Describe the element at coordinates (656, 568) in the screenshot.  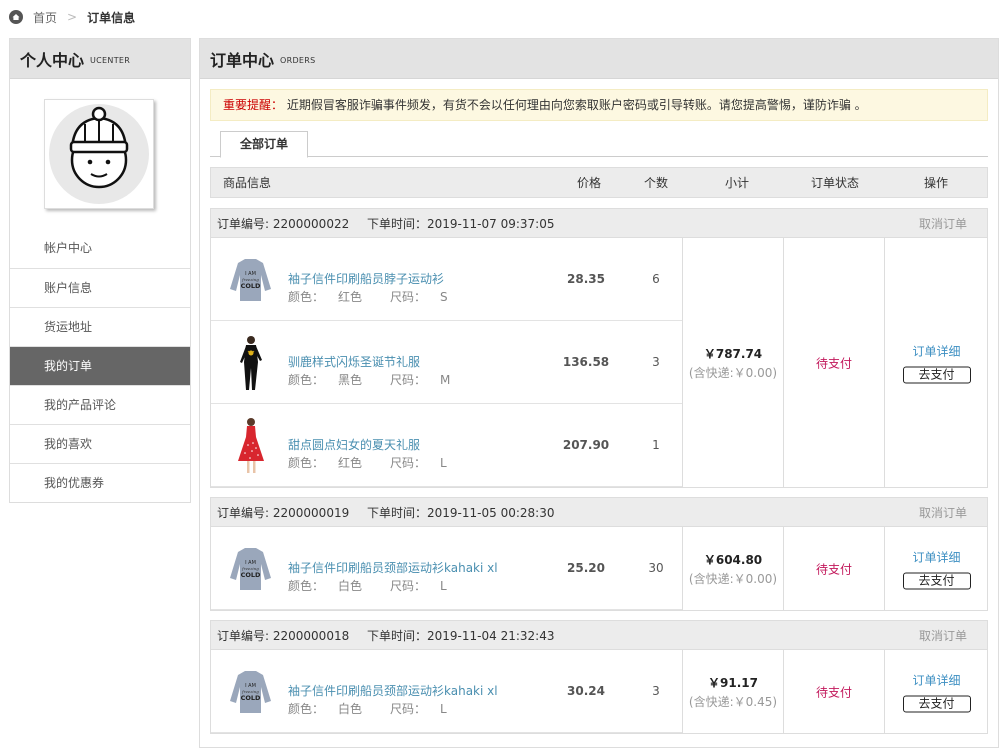
I see `product-qty: 30` at that location.